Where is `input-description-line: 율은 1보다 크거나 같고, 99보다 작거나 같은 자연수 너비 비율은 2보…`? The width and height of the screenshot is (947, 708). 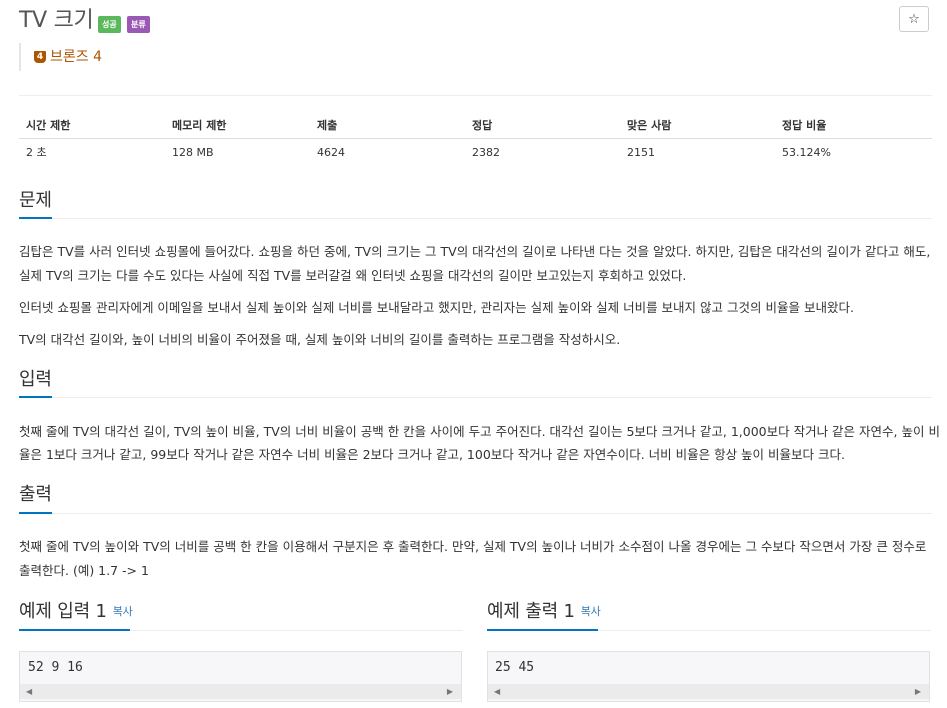 input-description-line: 율은 1보다 크거나 같고, 99보다 작거나 같은 자연수 너비 비율은 2보… is located at coordinates (432, 454).